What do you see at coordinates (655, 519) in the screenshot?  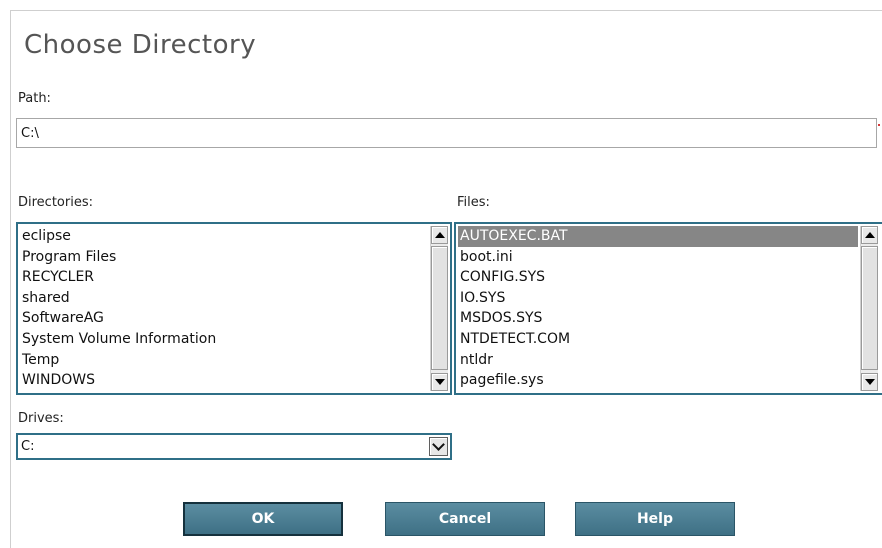 I see `help-button: Help` at bounding box center [655, 519].